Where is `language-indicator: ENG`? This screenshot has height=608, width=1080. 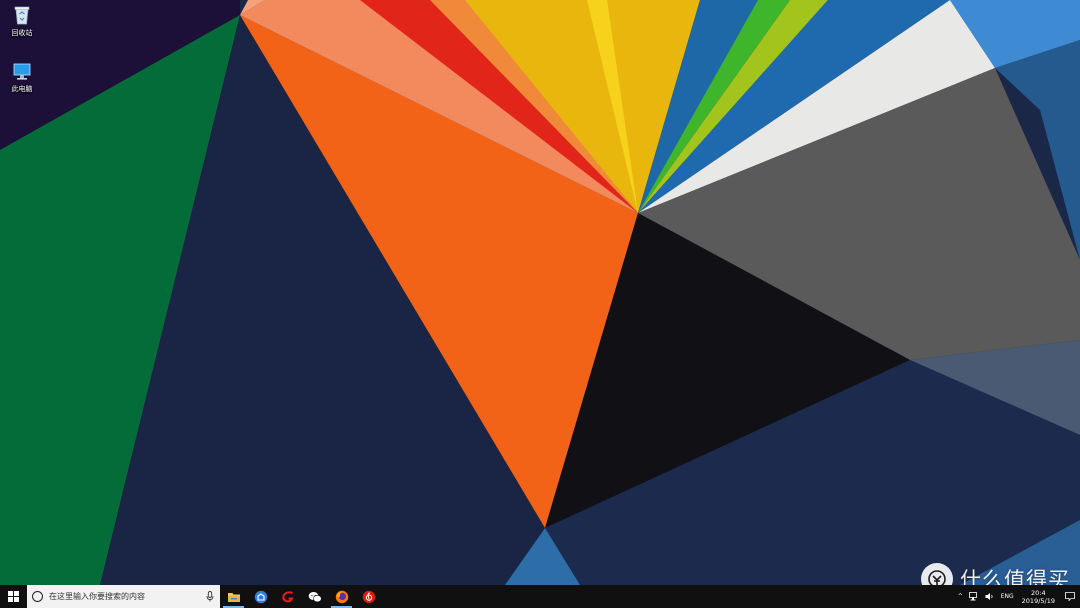
language-indicator: ENG is located at coordinates (1007, 596).